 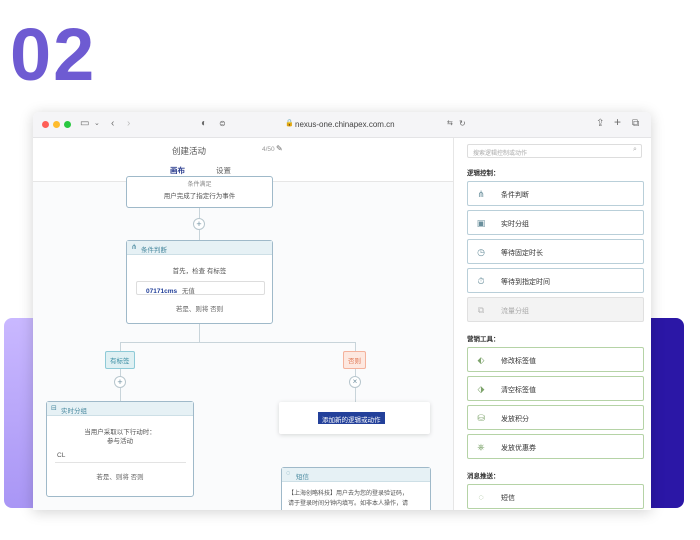 I want to click on panel-item-realtime-split: ▣ 实时分组, so click(x=555, y=222).